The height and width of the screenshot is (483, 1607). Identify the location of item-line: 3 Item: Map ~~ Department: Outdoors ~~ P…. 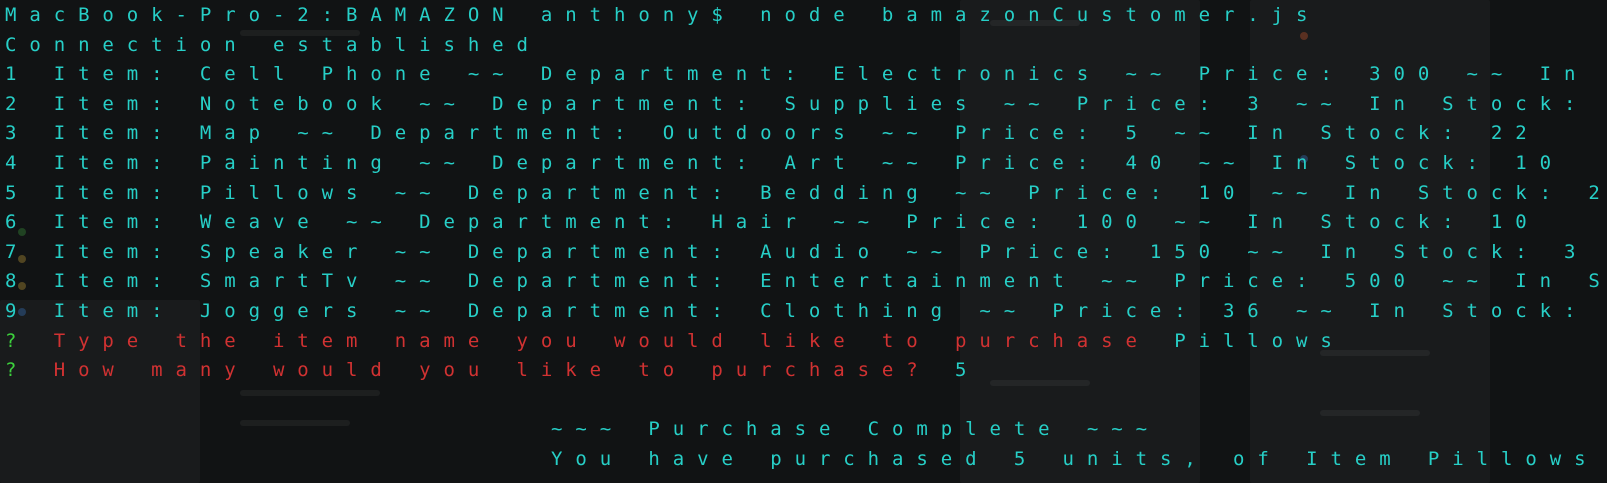
(772, 133).